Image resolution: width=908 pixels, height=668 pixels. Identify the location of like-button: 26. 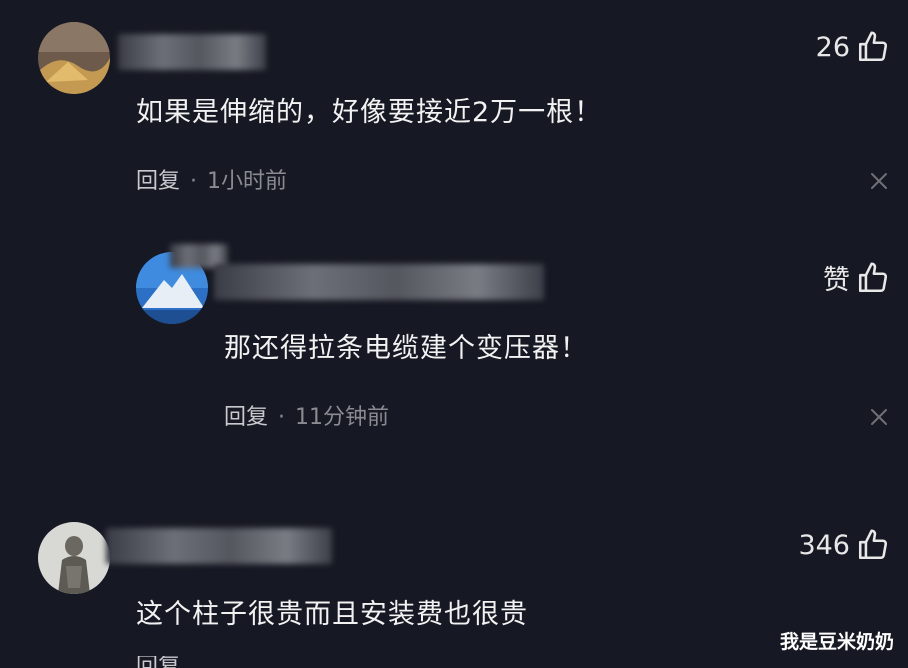
(853, 47).